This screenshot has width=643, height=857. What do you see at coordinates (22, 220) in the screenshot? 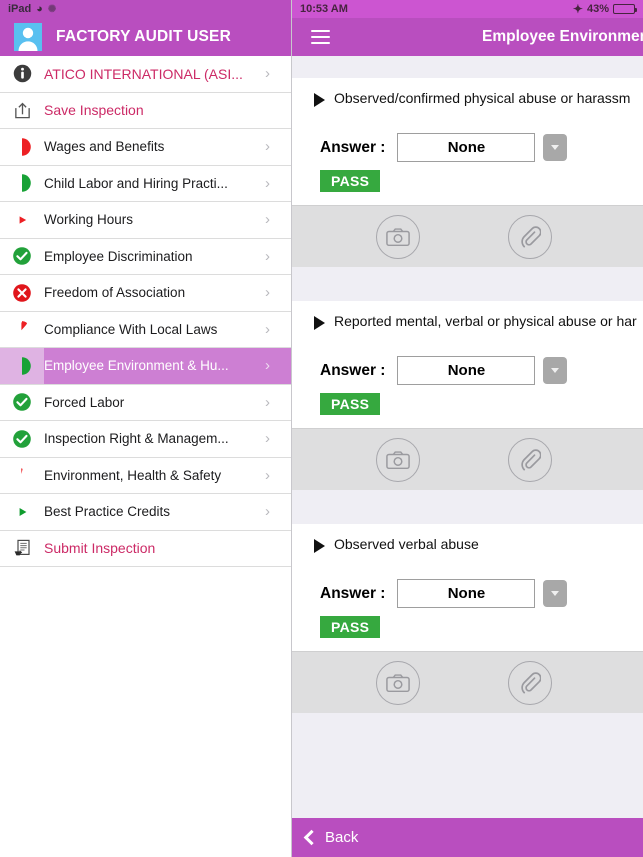
I see `status-sliver-red-icon` at bounding box center [22, 220].